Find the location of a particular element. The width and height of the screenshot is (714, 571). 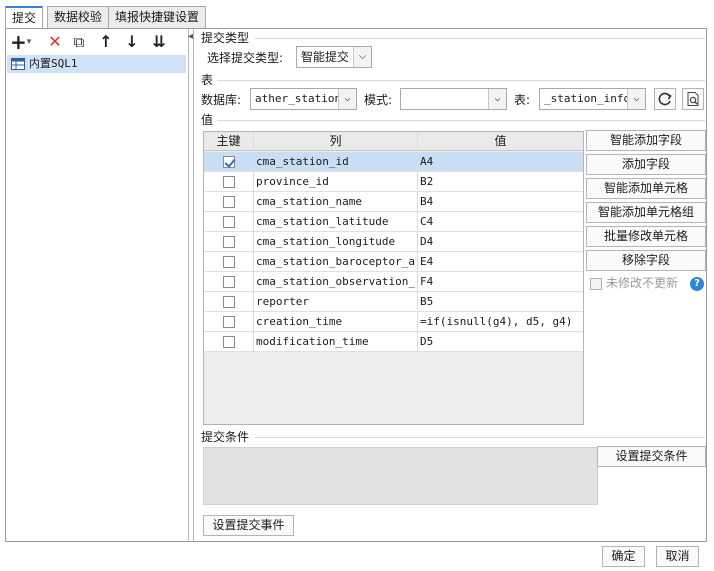

value-cell: F4 is located at coordinates (500, 282).